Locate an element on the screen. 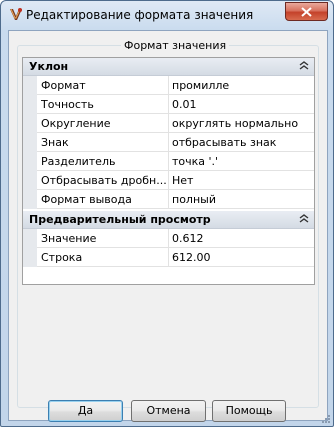 Image resolution: width=336 pixels, height=429 pixels. property-value: промилле is located at coordinates (242, 85).